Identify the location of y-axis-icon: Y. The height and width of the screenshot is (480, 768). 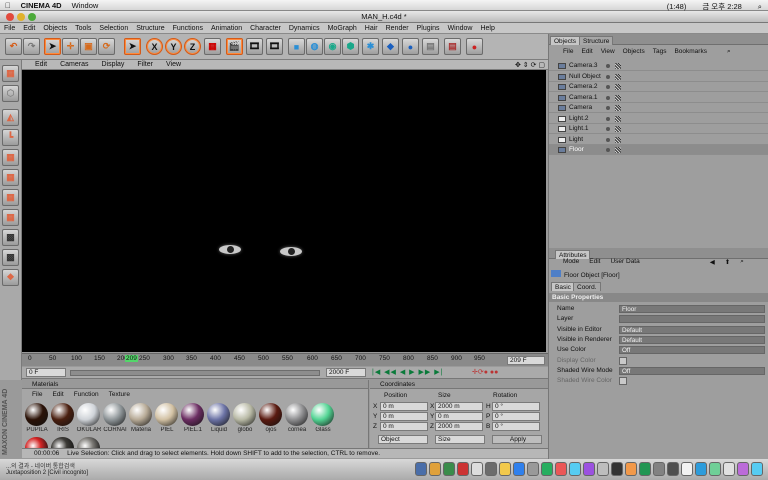
(173, 46).